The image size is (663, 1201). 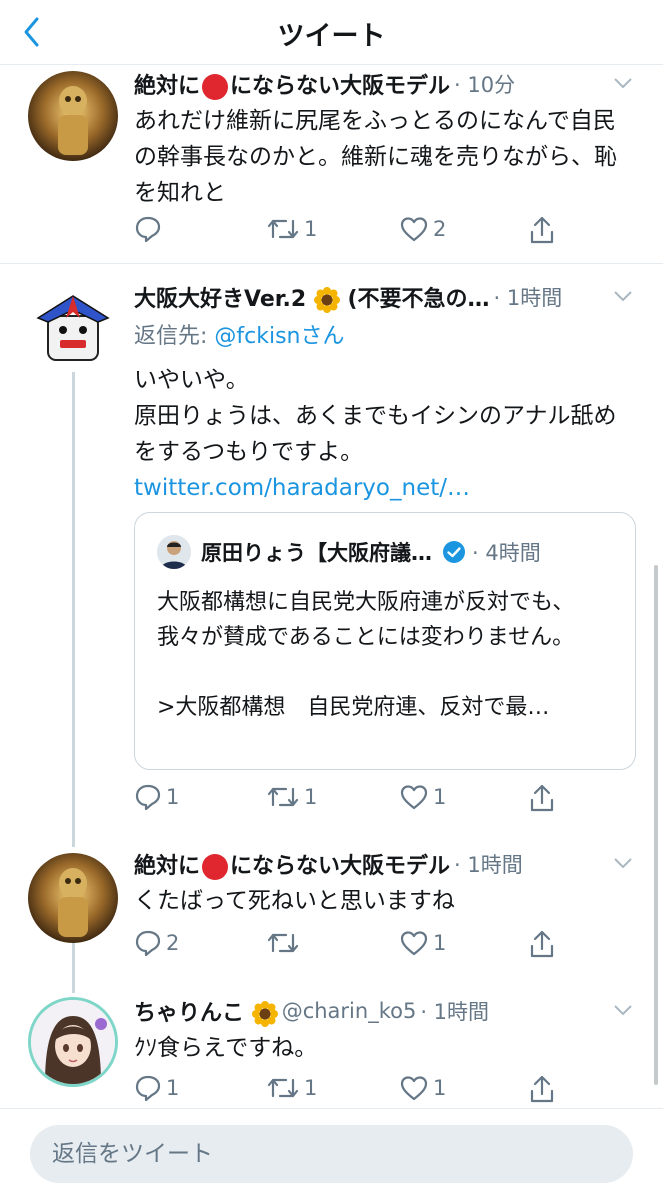 I want to click on reply-button: 2, so click(x=156, y=943).